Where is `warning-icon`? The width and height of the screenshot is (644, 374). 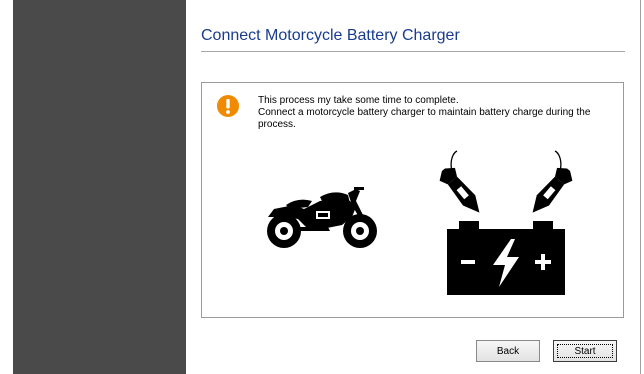 warning-icon is located at coordinates (228, 106).